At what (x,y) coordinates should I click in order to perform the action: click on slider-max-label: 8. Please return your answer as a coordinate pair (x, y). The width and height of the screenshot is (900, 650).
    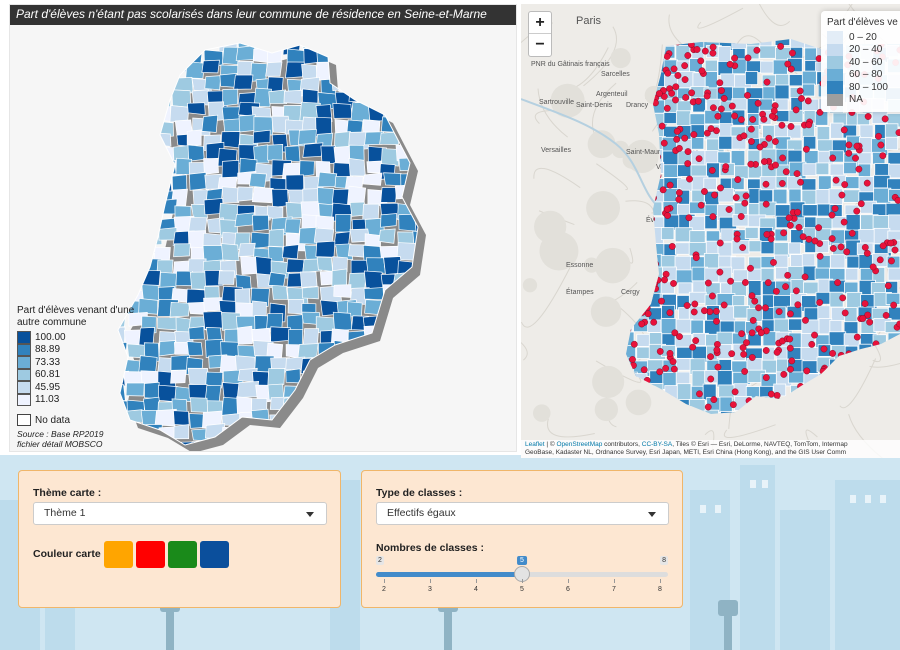
    Looking at the image, I should click on (664, 560).